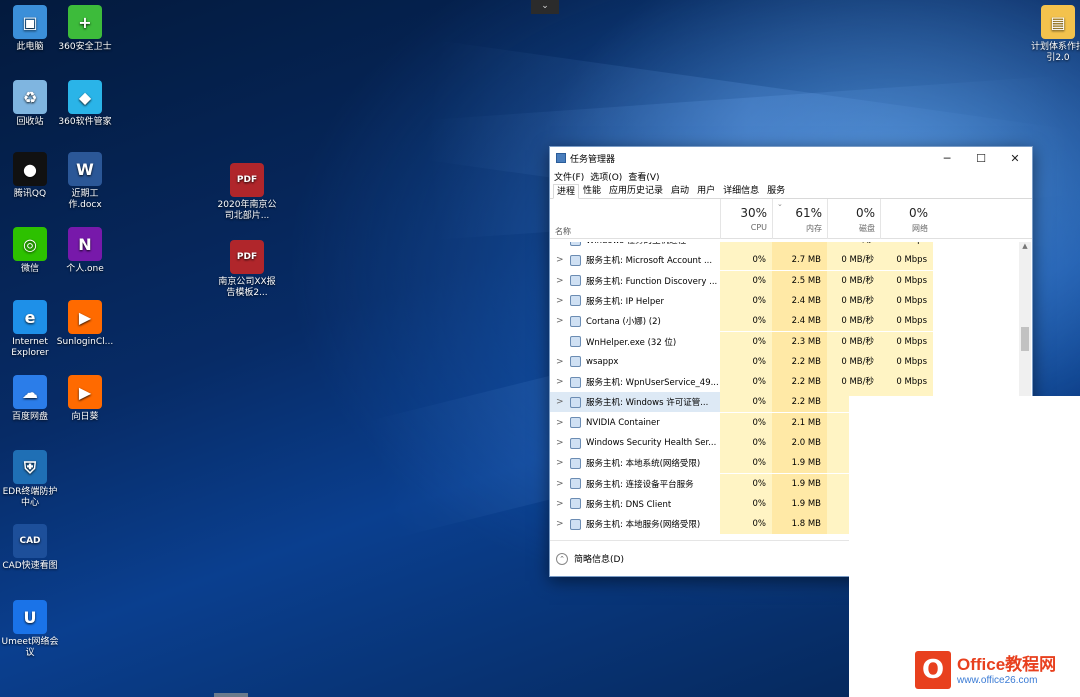  What do you see at coordinates (680, 190) in the screenshot?
I see `tab-startup: 启动` at bounding box center [680, 190].